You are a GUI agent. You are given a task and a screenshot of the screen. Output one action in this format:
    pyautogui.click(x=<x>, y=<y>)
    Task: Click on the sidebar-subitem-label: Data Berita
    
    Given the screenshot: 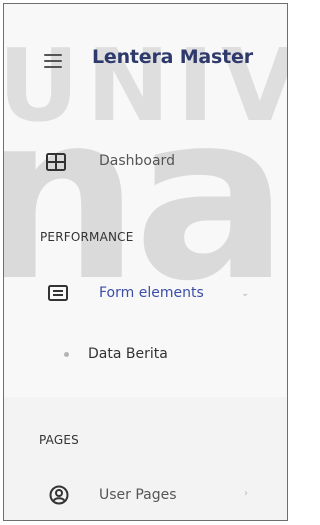 What is the action you would take?
    pyautogui.click(x=128, y=354)
    